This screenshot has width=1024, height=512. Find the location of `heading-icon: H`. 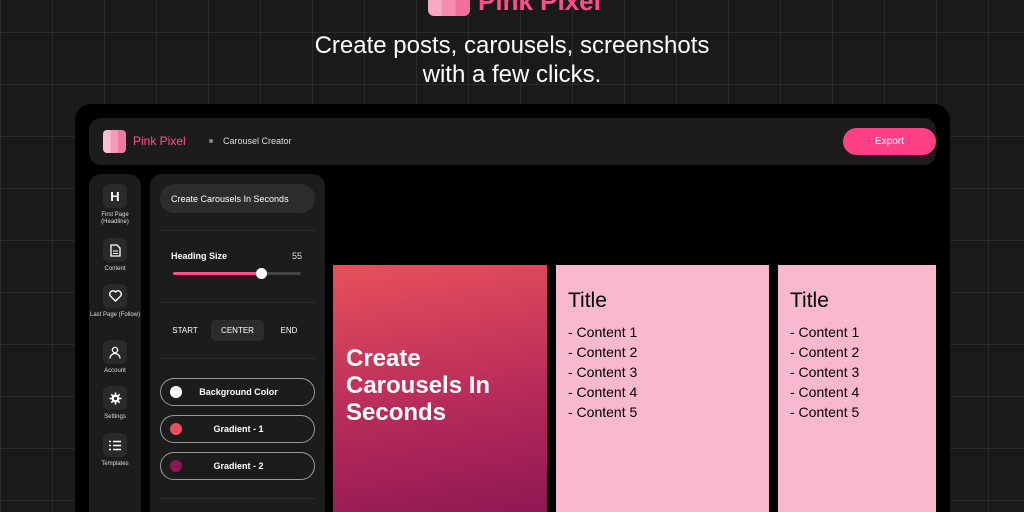

heading-icon: H is located at coordinates (115, 196).